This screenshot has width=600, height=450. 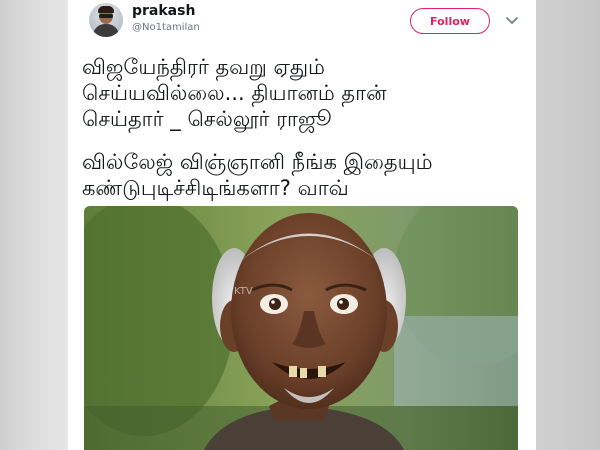 I want to click on tweet-text-line: செய்தார் _ செல்லூர் ராஜூ, so click(x=207, y=119).